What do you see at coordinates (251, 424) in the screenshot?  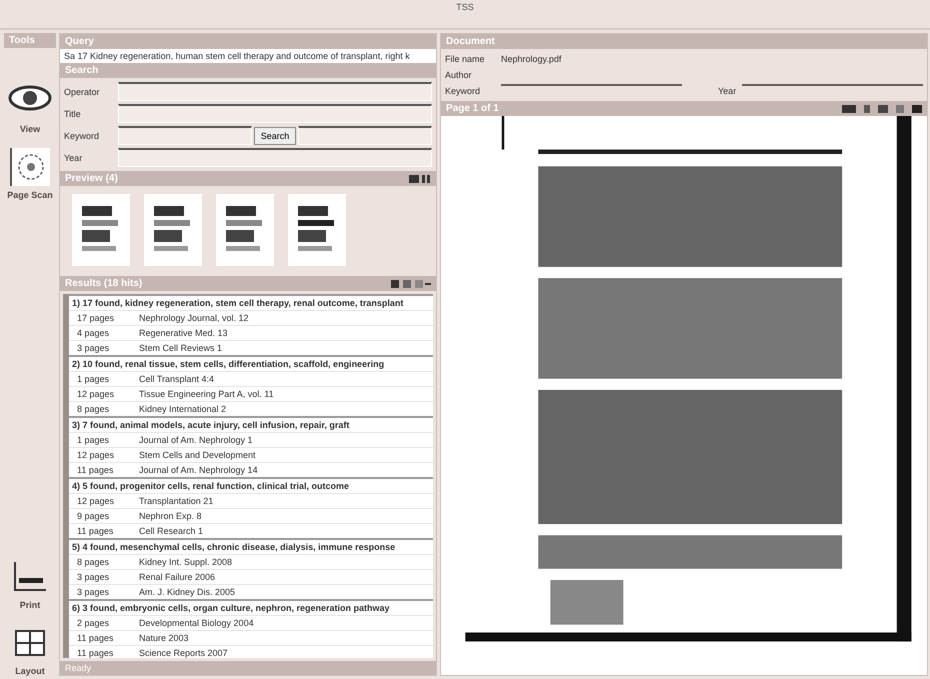 I see `result-group-title: 3) 7 found, animal models, acute injury, cell infusion, repair, graft` at bounding box center [251, 424].